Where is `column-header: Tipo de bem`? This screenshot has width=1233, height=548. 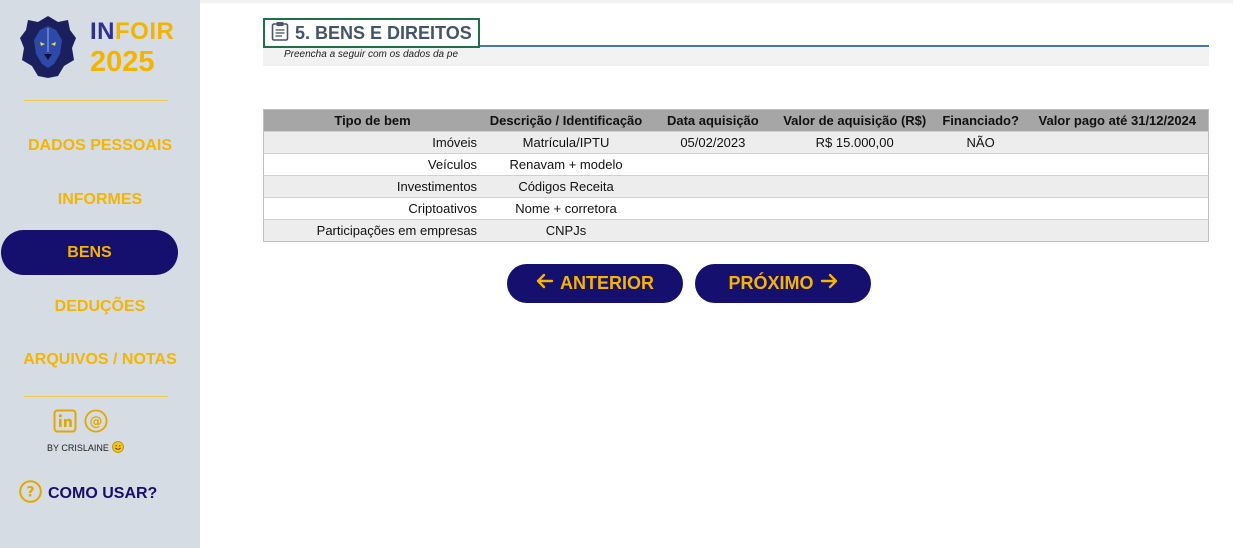
column-header: Tipo de bem is located at coordinates (372, 120).